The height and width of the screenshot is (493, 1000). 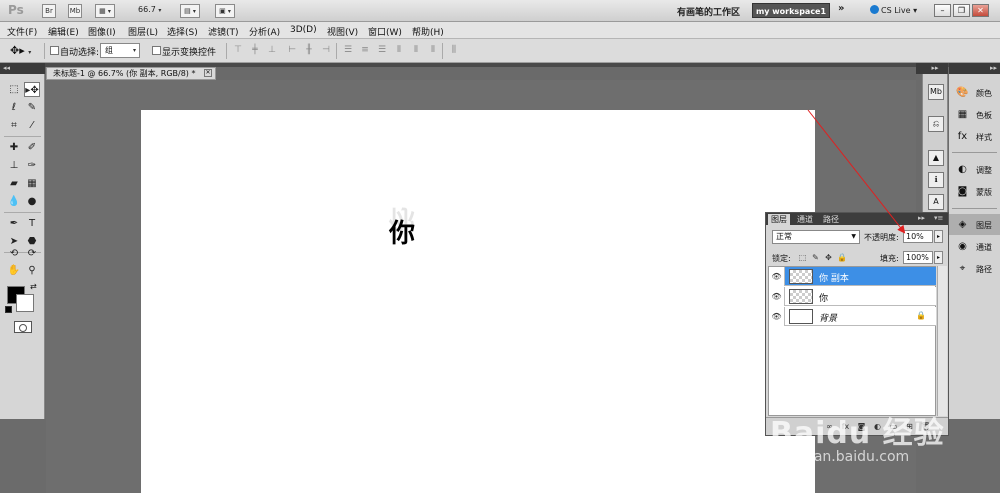 I want to click on histogram-panel-icon: ▲, so click(x=936, y=158).